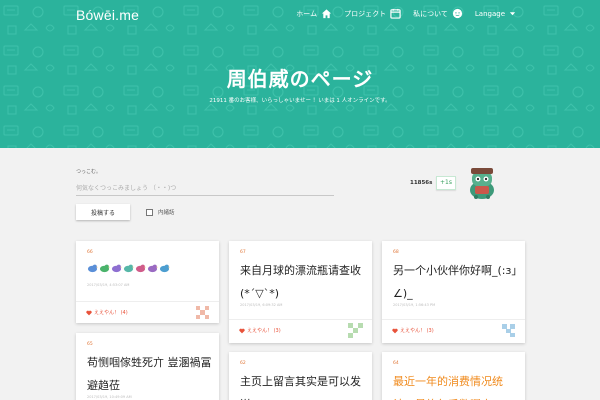 The image size is (600, 400). I want to click on site-logo: Bówēi.me, so click(107, 15).